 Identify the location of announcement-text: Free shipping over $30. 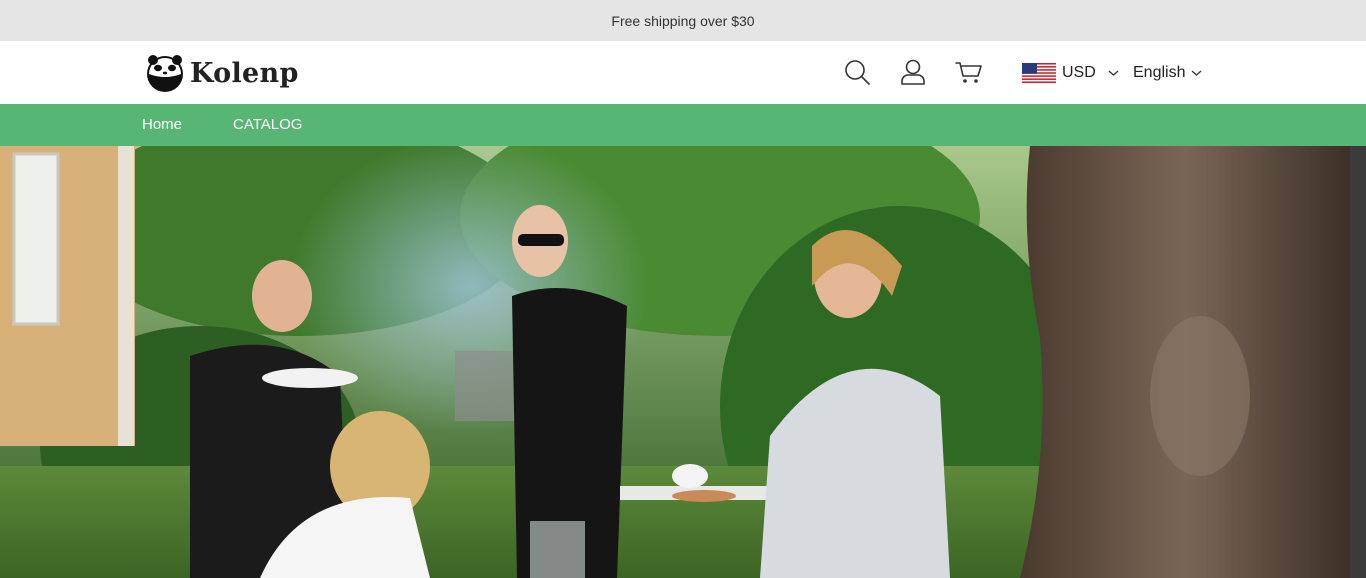
(683, 20).